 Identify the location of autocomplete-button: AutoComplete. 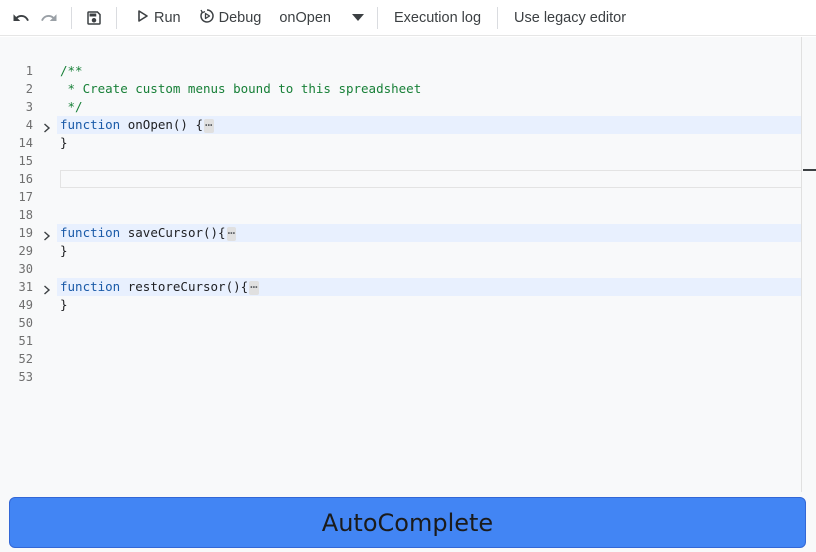
(407, 522).